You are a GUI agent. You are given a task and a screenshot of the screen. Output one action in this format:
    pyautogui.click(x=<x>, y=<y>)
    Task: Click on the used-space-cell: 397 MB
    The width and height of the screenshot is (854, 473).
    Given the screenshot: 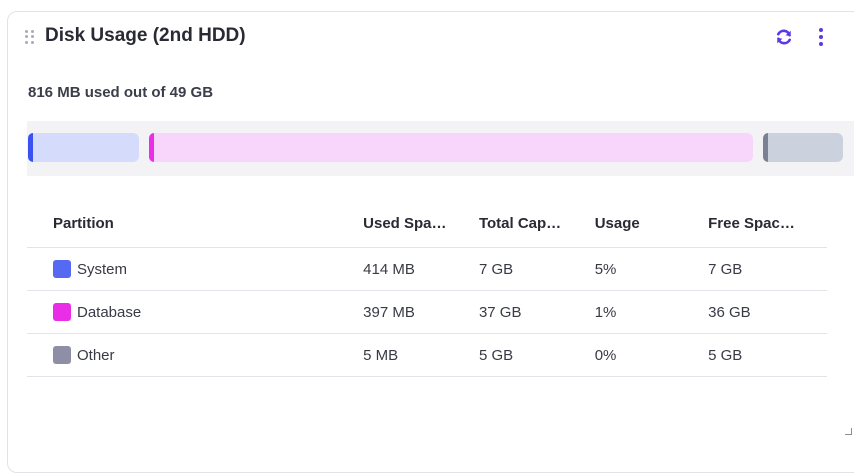 What is the action you would take?
    pyautogui.click(x=421, y=312)
    